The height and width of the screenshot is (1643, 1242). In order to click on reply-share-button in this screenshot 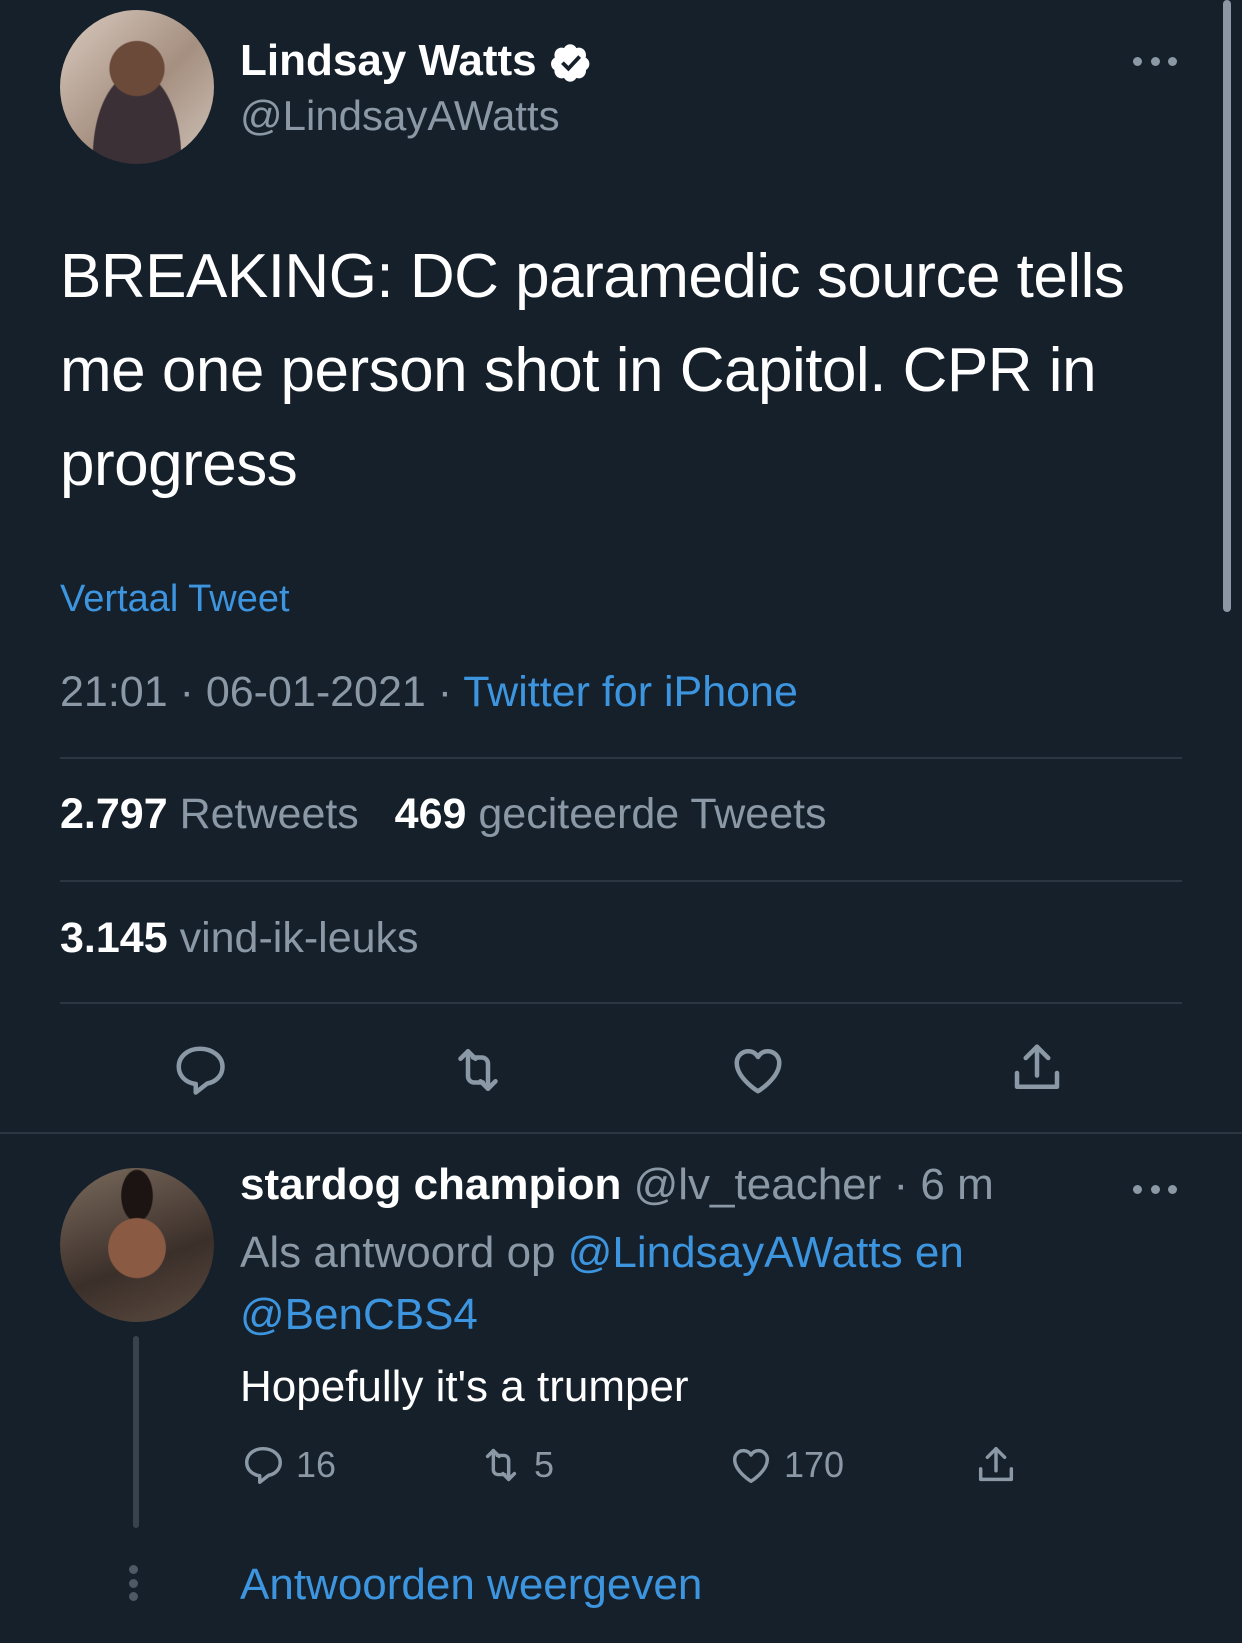, I will do `click(996, 1465)`.